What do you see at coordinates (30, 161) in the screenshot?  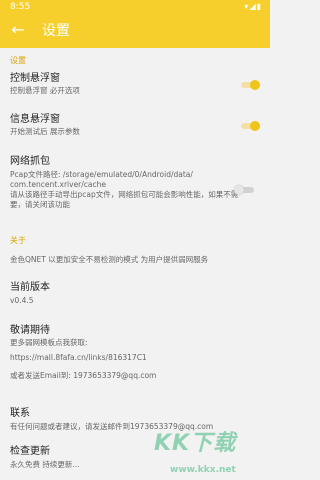 I see `network-capture-title: 网络抓包` at bounding box center [30, 161].